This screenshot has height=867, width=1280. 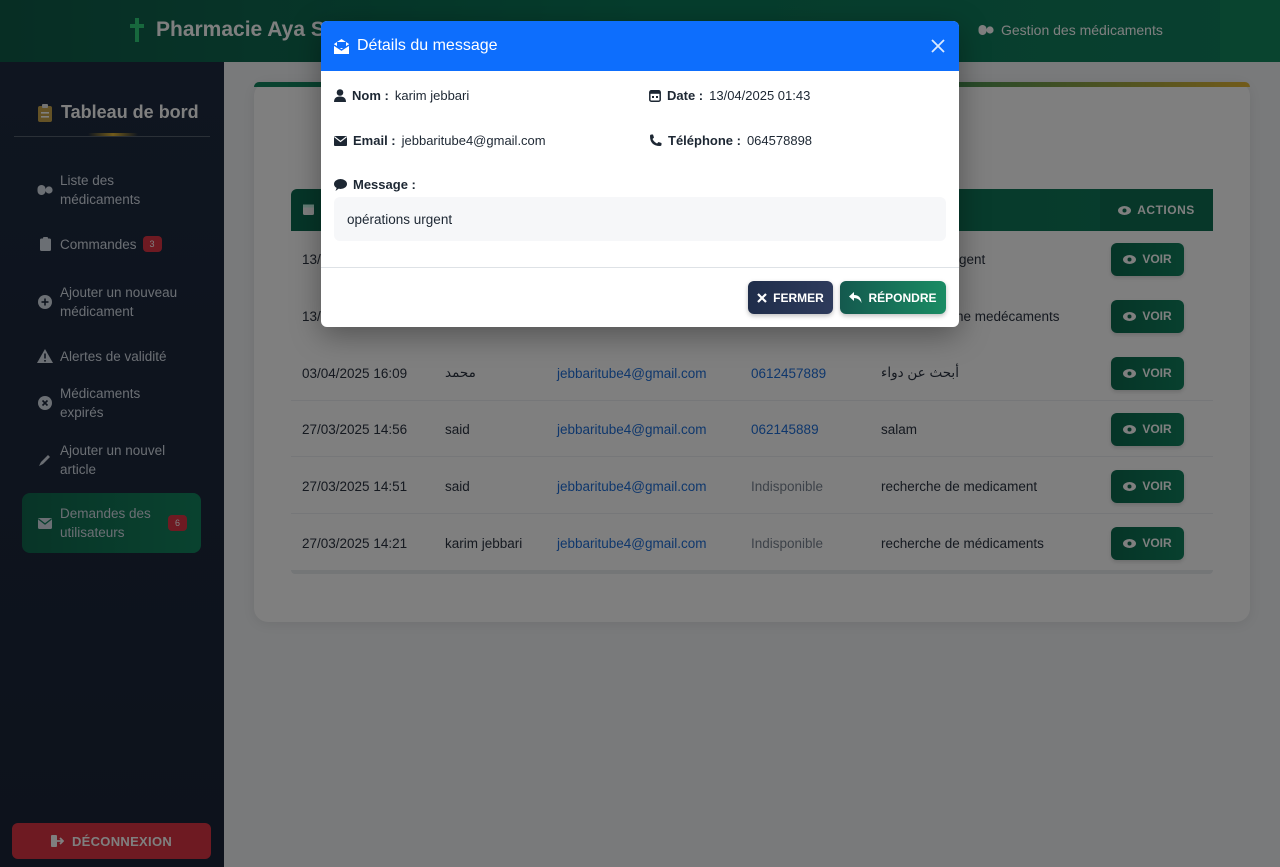 I want to click on modal-footer-divider, so click(x=640, y=267).